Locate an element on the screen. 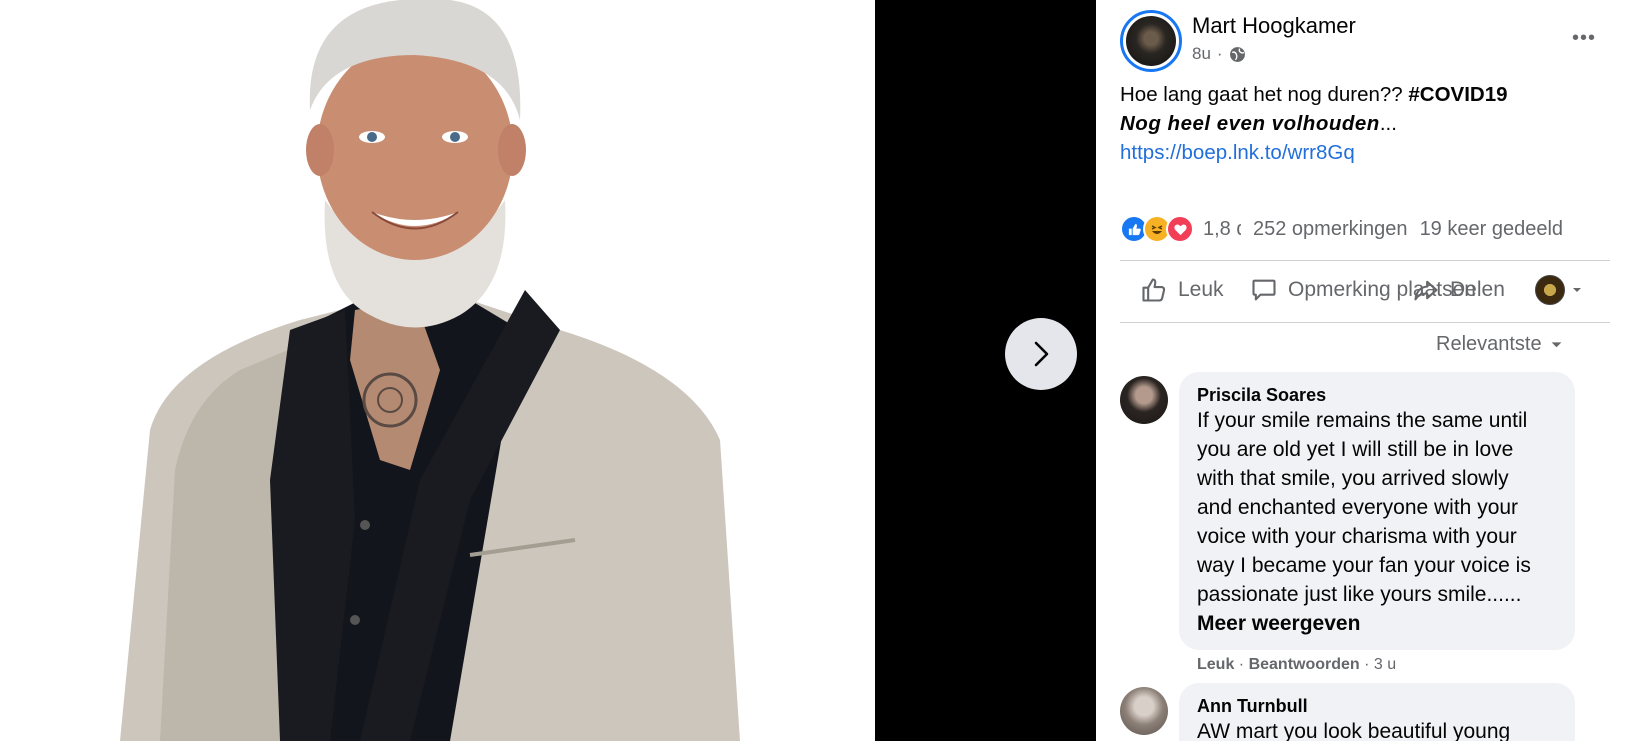 Image resolution: width=1626 pixels, height=741 pixels. comment-text: way I became your fan your voice is is located at coordinates (1364, 565).